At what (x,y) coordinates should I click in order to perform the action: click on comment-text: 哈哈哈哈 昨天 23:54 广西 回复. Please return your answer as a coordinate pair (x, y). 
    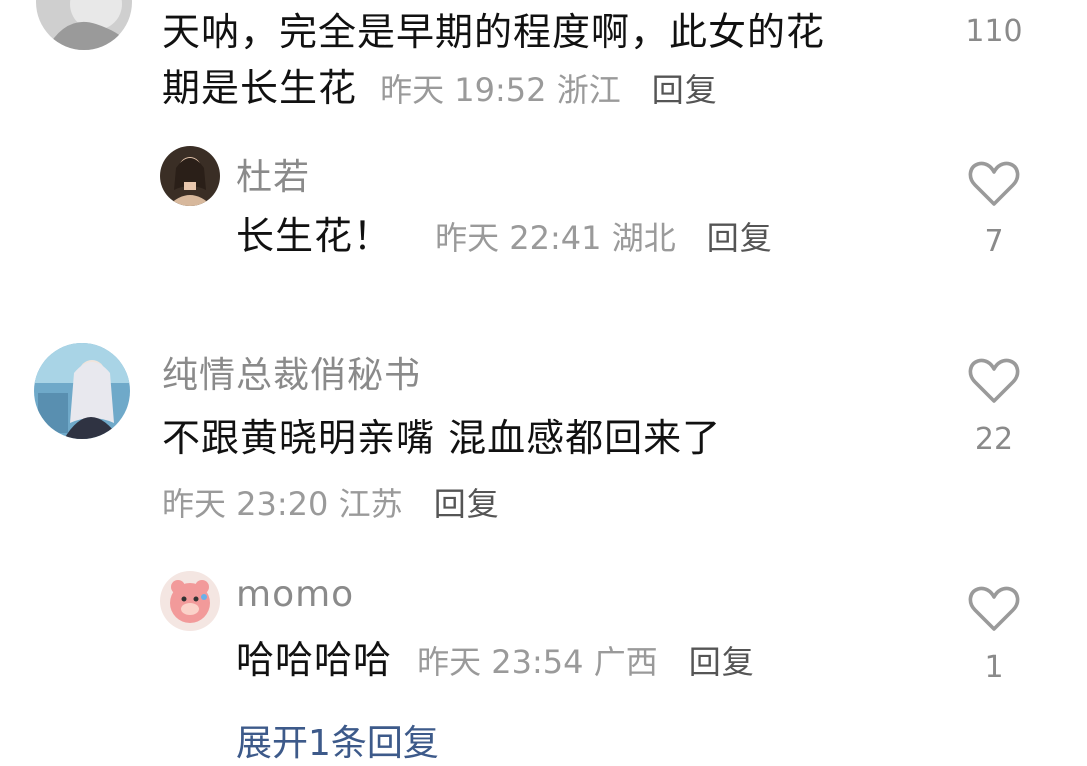
    Looking at the image, I should click on (495, 661).